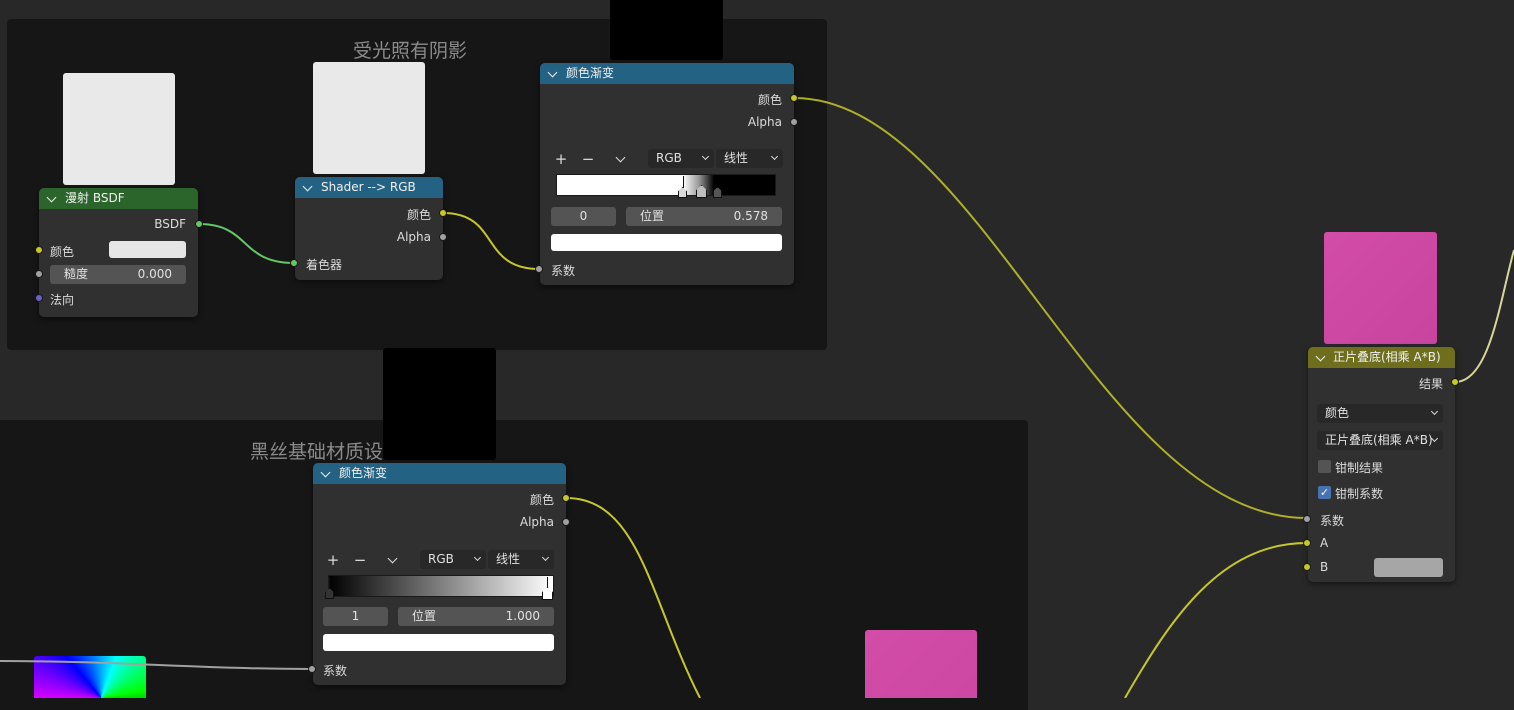  I want to click on color-ramp-node-bottom: 颜色渐变 颜色 Alpha + − RGB 线性 1 位置 1.000 系数, so click(439, 574).